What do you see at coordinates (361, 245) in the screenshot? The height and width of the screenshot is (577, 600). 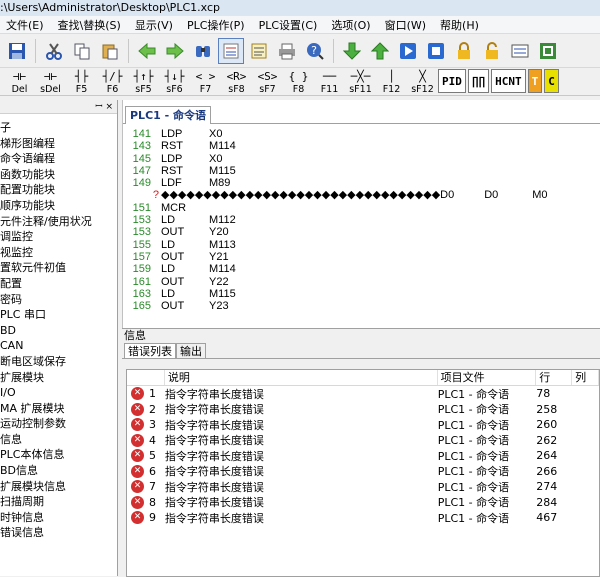 I see `code-line: 155 LD M113` at bounding box center [361, 245].